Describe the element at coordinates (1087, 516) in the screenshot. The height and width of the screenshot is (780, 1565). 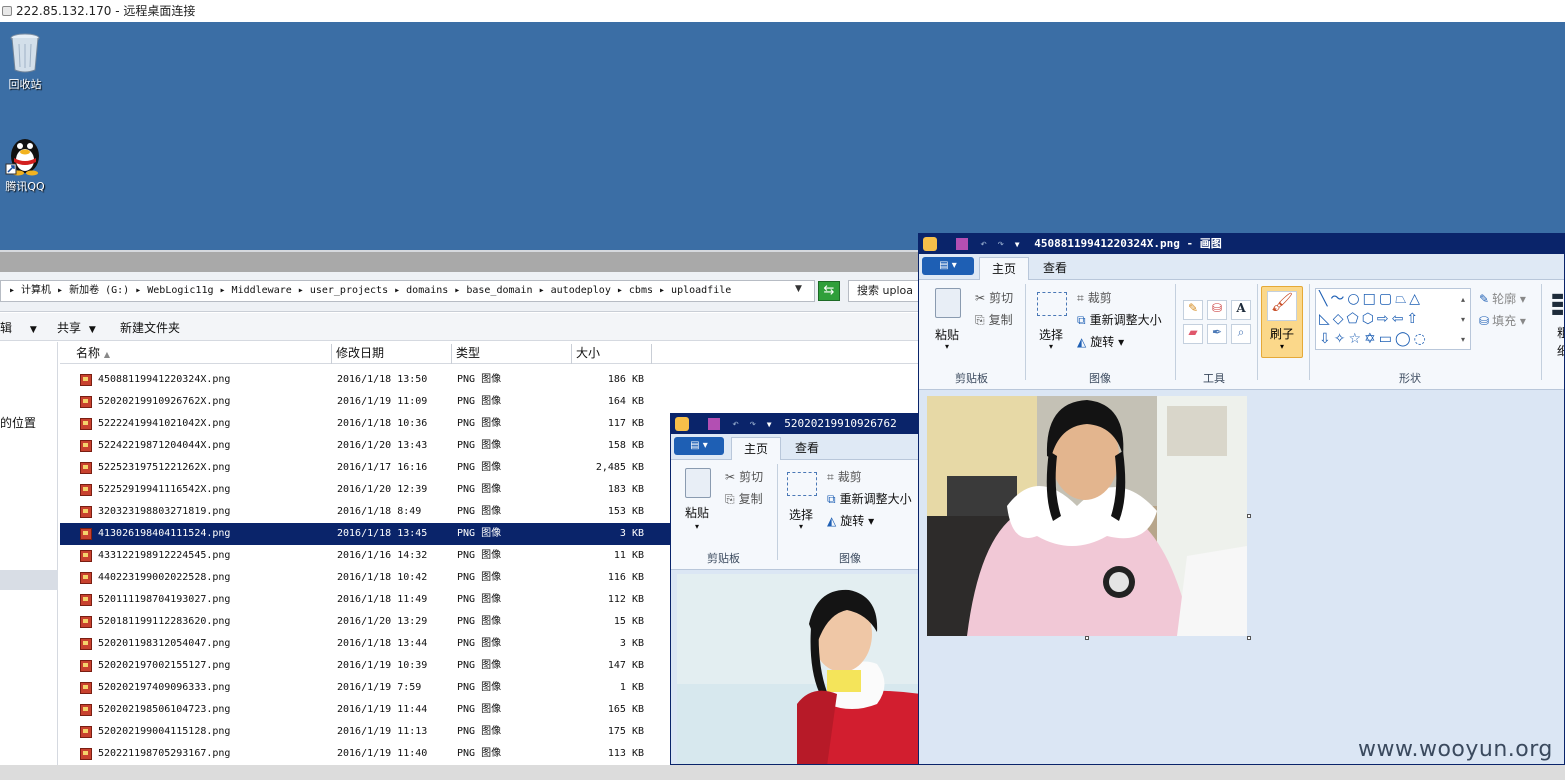
I see `photo-canvas-front` at that location.